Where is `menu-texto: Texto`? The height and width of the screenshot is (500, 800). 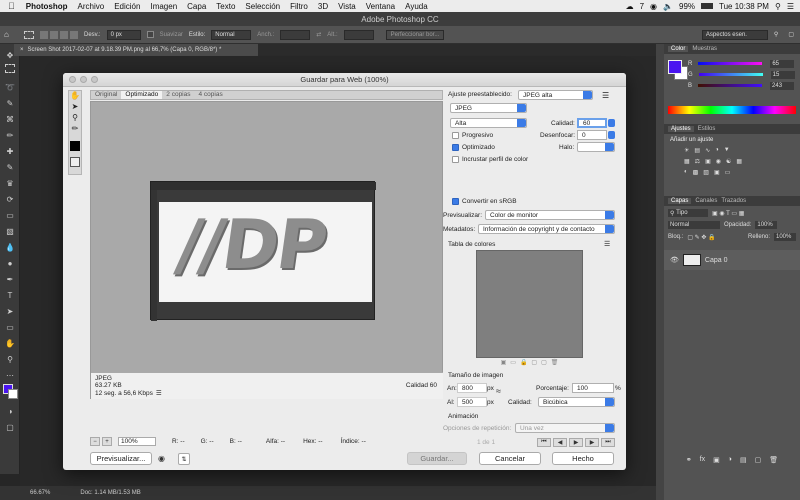
menu-texto: Texto is located at coordinates (225, 6).